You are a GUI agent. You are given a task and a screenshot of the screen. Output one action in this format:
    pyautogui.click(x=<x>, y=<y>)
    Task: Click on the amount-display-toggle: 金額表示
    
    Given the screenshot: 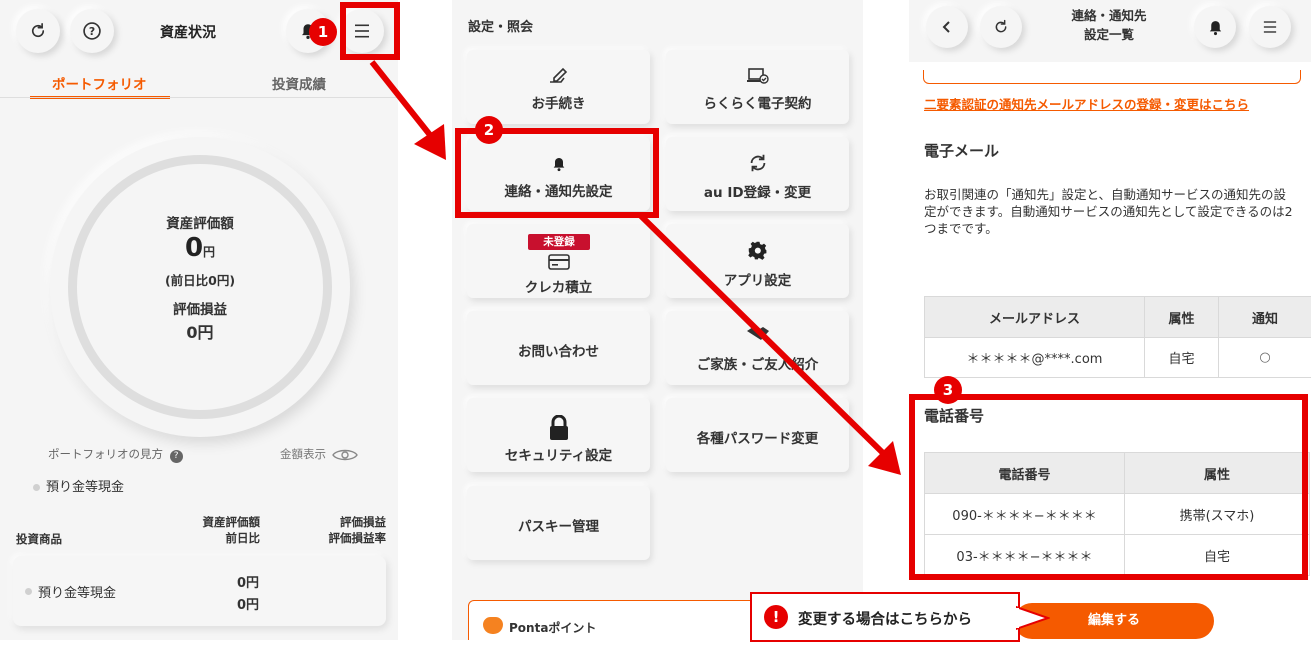 What is the action you would take?
    pyautogui.click(x=319, y=454)
    